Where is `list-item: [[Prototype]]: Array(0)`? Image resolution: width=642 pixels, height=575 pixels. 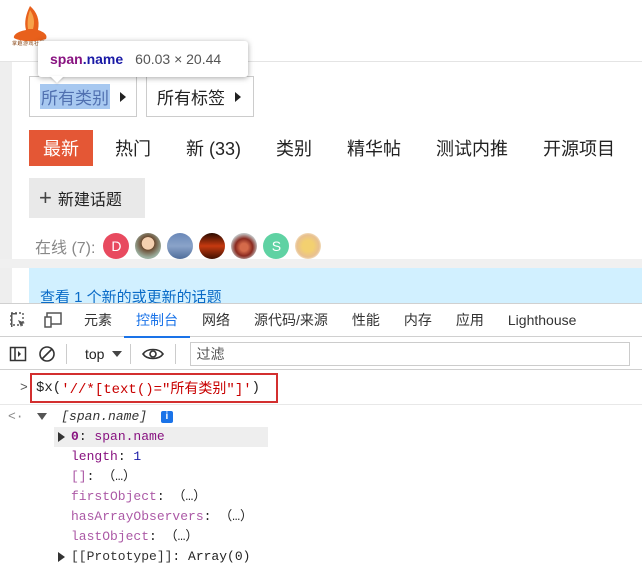 list-item: [[Prototype]]: Array(0) is located at coordinates (154, 557).